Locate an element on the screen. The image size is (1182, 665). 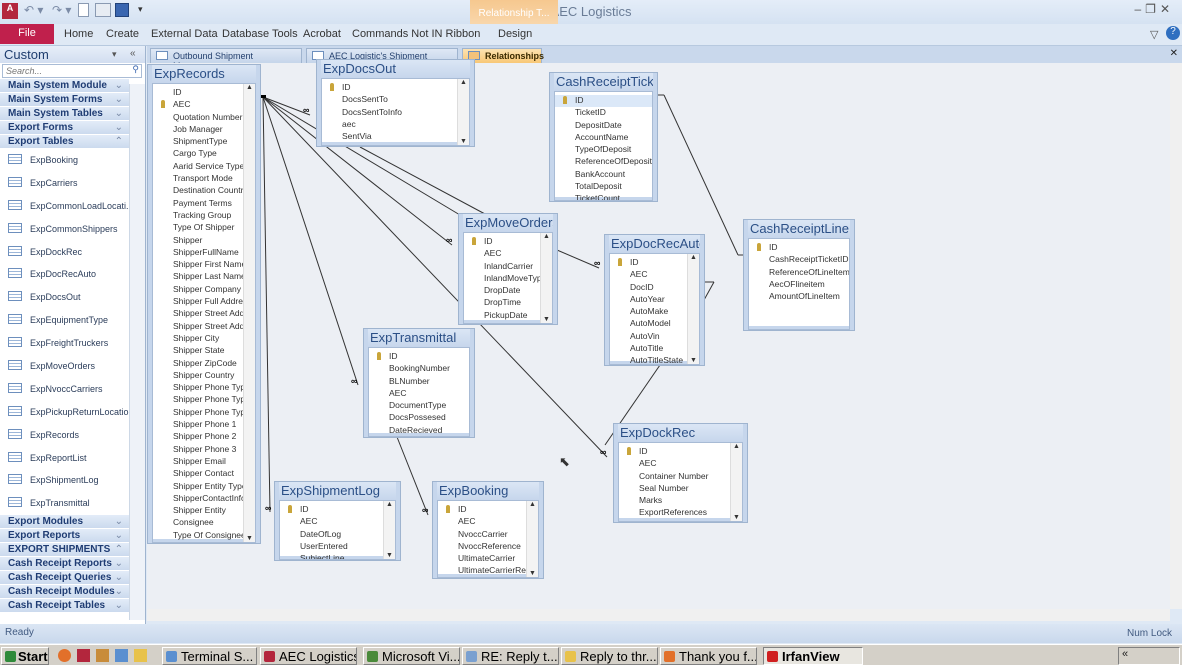
table-field: ShipmentType is located at coordinates (204, 142).